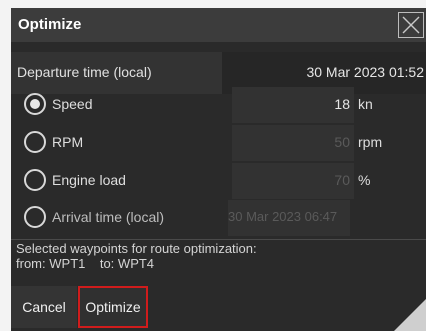 The image size is (426, 331). I want to click on from-waypoint: WPT1, so click(67, 263).